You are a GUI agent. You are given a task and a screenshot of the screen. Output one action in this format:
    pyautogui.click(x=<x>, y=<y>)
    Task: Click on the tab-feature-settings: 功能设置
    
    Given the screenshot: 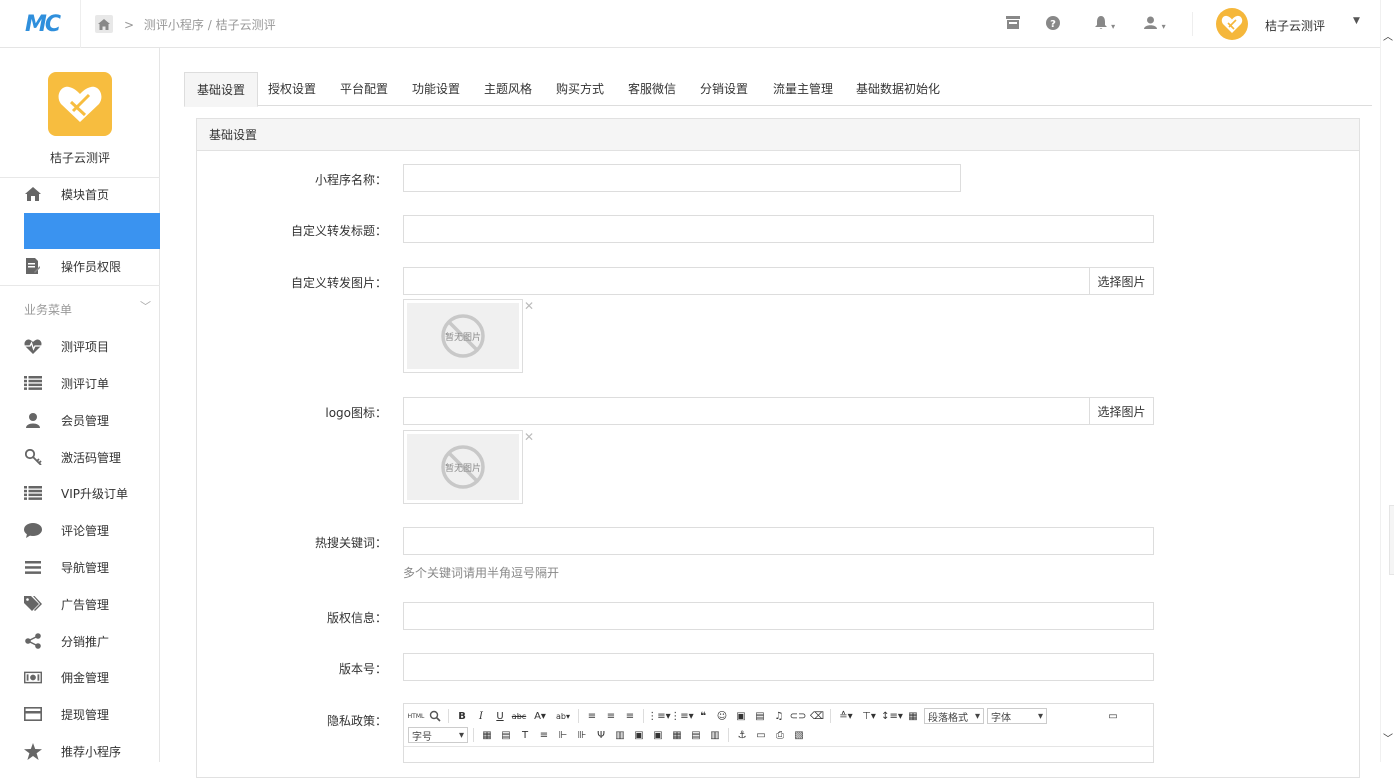 What is the action you would take?
    pyautogui.click(x=436, y=89)
    